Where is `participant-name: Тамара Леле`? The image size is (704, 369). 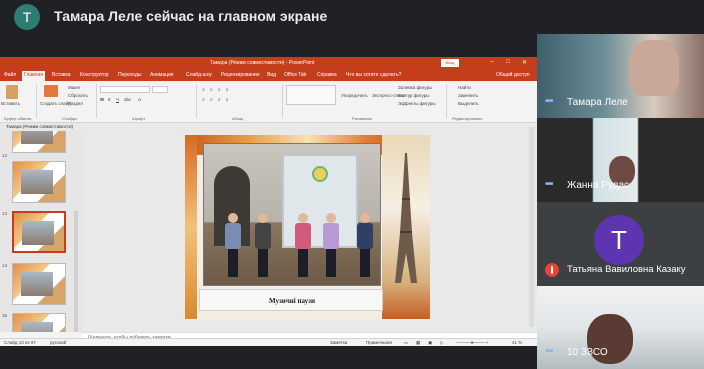
participant-name: Тамара Леле is located at coordinates (597, 102).